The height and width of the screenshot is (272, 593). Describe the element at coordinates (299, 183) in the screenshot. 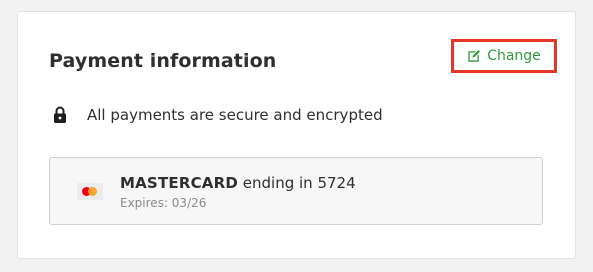

I see `card-ending: ending in 5724` at that location.